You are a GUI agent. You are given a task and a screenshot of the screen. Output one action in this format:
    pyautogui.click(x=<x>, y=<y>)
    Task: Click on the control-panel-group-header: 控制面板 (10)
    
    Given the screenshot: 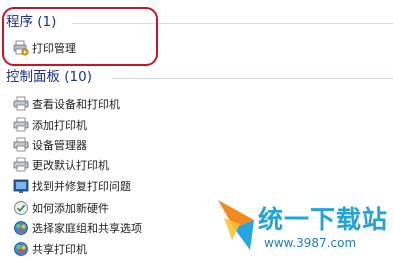 What is the action you would take?
    pyautogui.click(x=49, y=77)
    